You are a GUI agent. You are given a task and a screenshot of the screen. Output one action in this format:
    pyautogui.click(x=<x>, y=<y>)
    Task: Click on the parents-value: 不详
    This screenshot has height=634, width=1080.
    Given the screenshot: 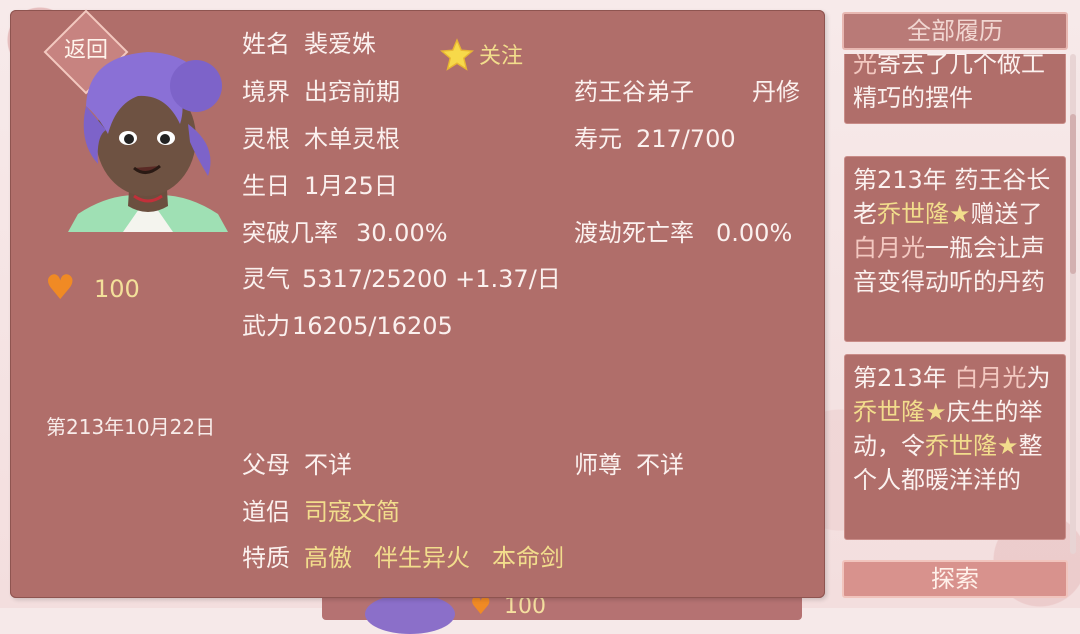 What is the action you would take?
    pyautogui.click(x=328, y=465)
    